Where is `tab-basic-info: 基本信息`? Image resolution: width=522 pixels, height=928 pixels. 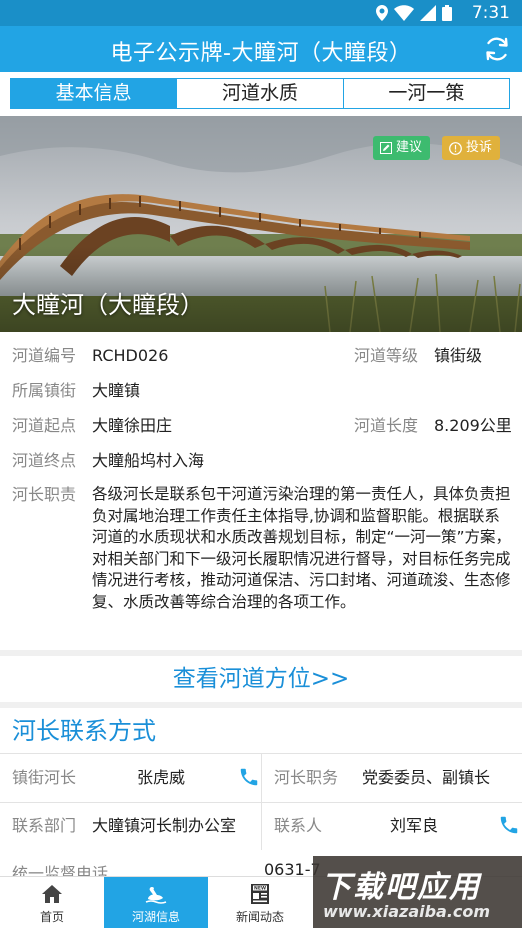 tab-basic-info: 基本信息 is located at coordinates (94, 93).